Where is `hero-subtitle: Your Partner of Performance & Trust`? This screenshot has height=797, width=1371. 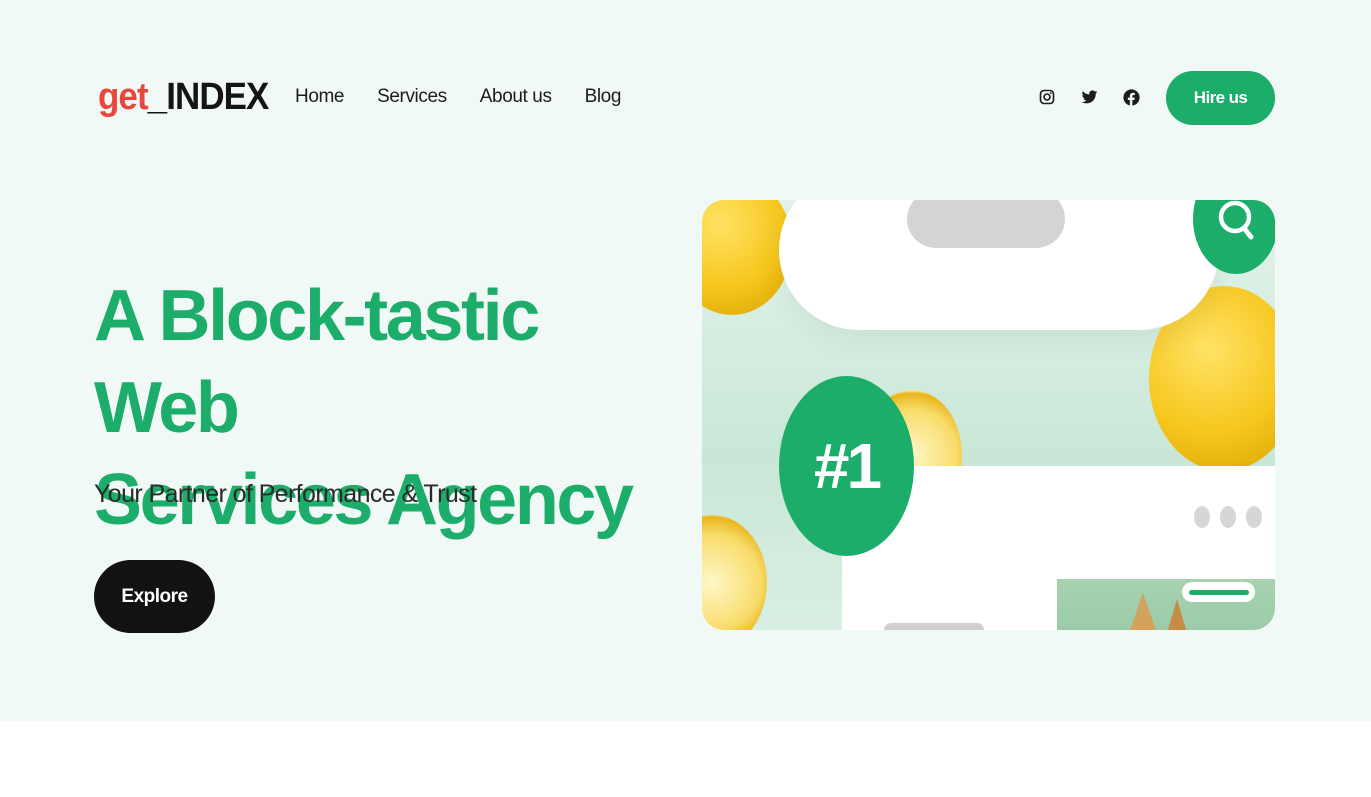
hero-subtitle: Your Partner of Performance & Trust is located at coordinates (285, 494).